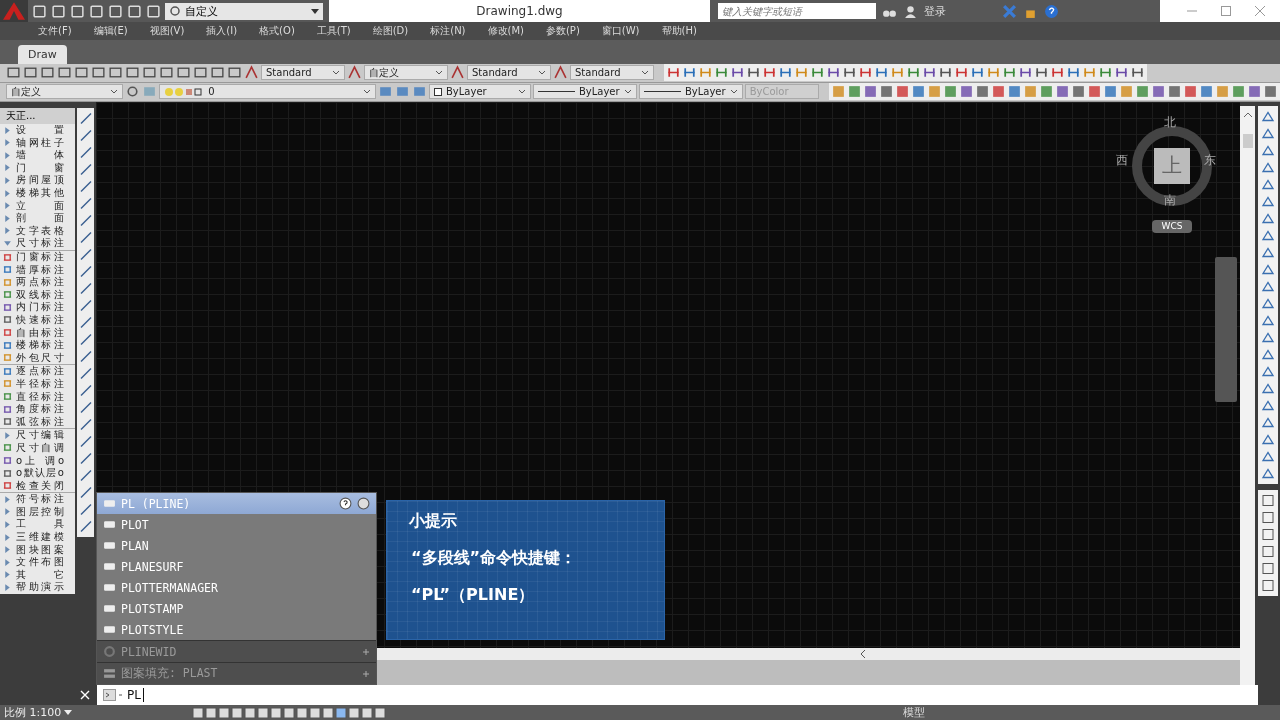  What do you see at coordinates (37, 358) in the screenshot?
I see `panel-menu-item: 外包尺寸` at bounding box center [37, 358].